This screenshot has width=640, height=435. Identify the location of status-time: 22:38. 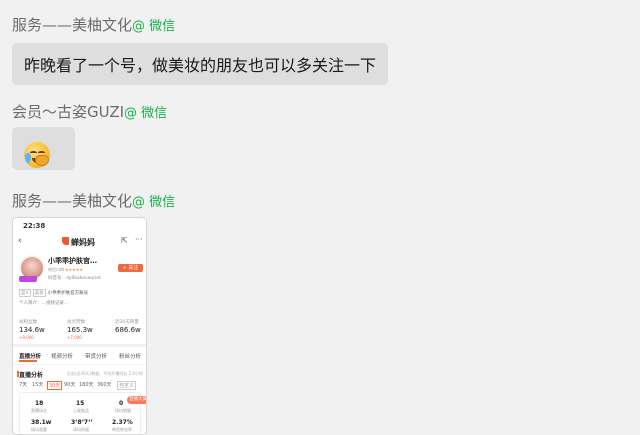
(34, 226).